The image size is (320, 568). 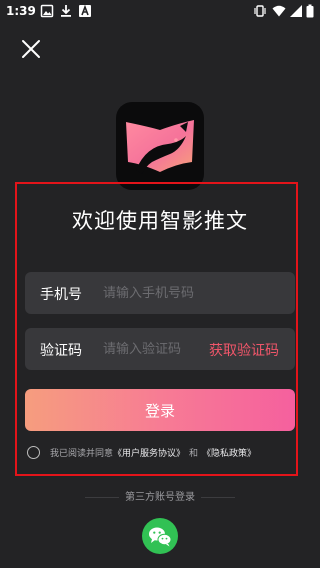 I want to click on signal-icon, so click(x=296, y=11).